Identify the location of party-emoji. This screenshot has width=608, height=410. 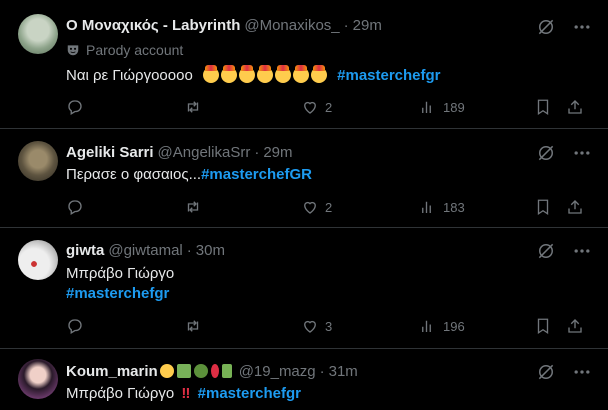
(267, 74).